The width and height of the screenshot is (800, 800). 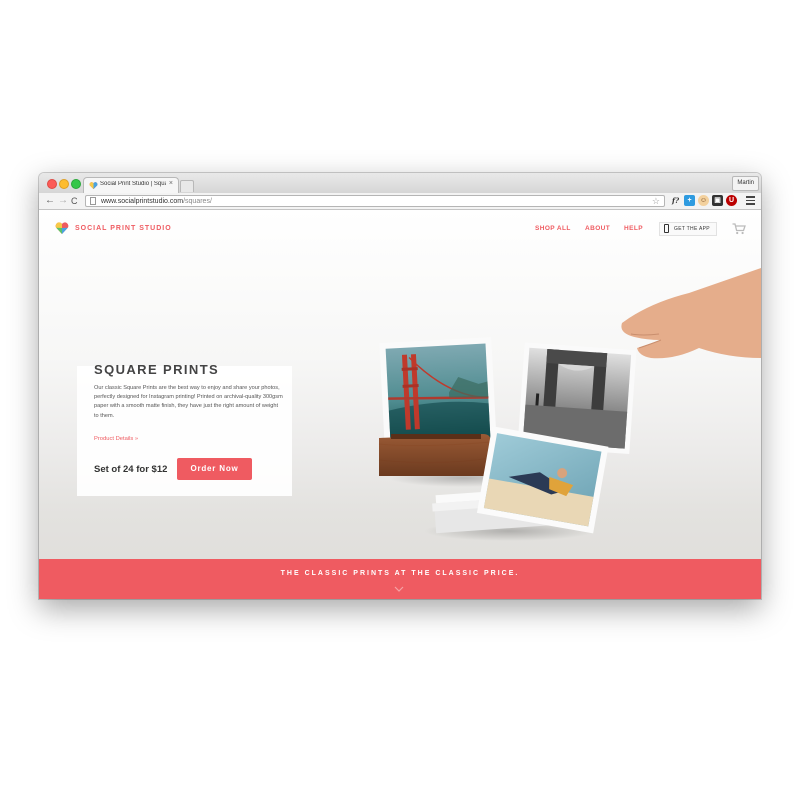 What do you see at coordinates (142, 201) in the screenshot?
I see `url-host: www.socialprintstudio.com` at bounding box center [142, 201].